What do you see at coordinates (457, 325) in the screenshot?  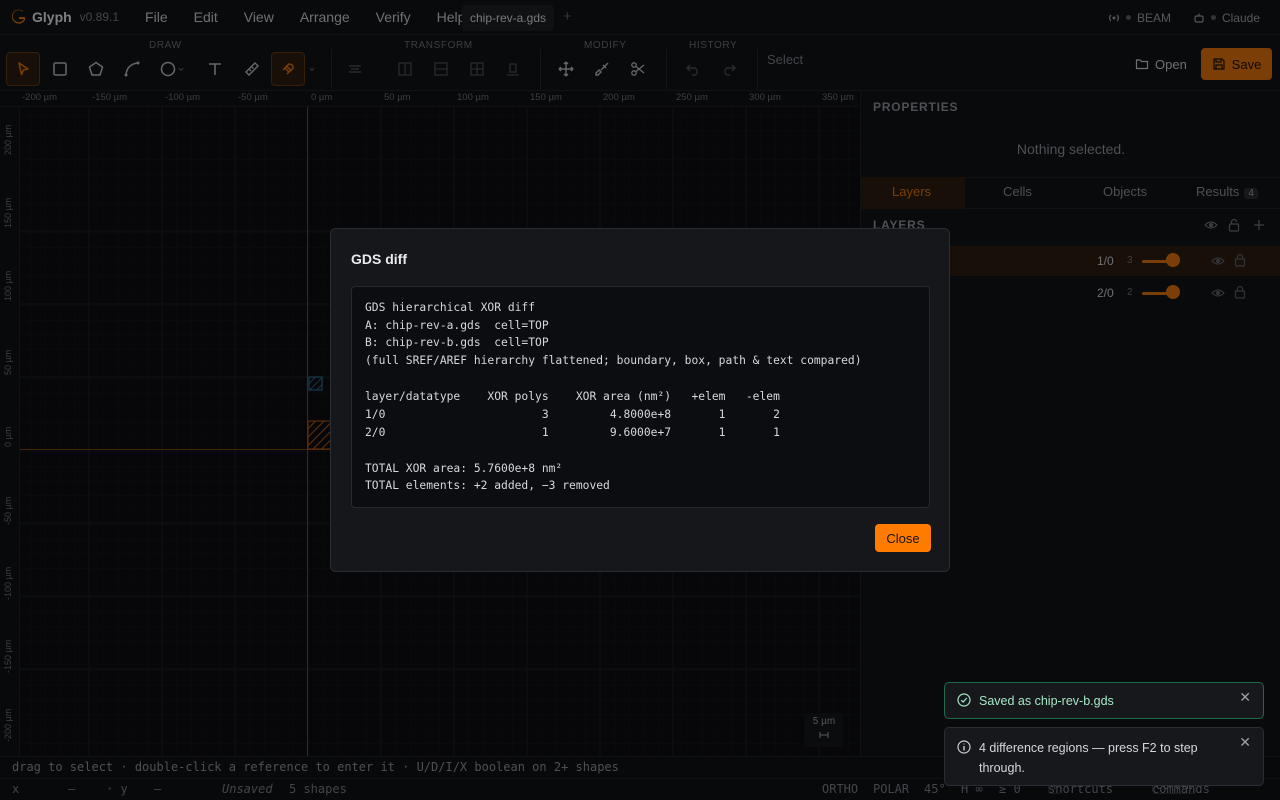 I see `diff-line: A: chip-rev-a.gds cell=TOP` at bounding box center [457, 325].